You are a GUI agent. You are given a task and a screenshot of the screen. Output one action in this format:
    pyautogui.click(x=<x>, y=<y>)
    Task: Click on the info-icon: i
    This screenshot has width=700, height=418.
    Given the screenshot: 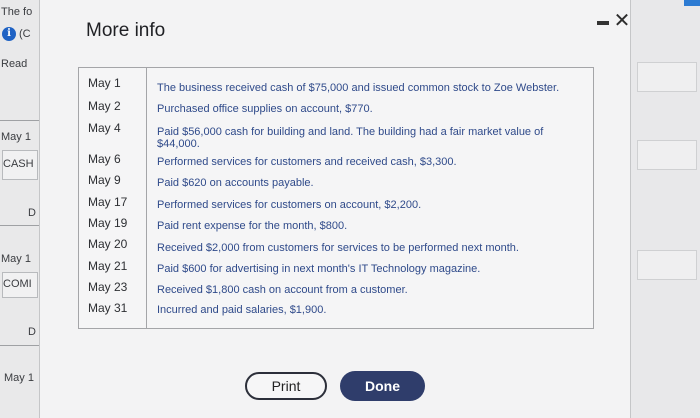 What is the action you would take?
    pyautogui.click(x=9, y=34)
    